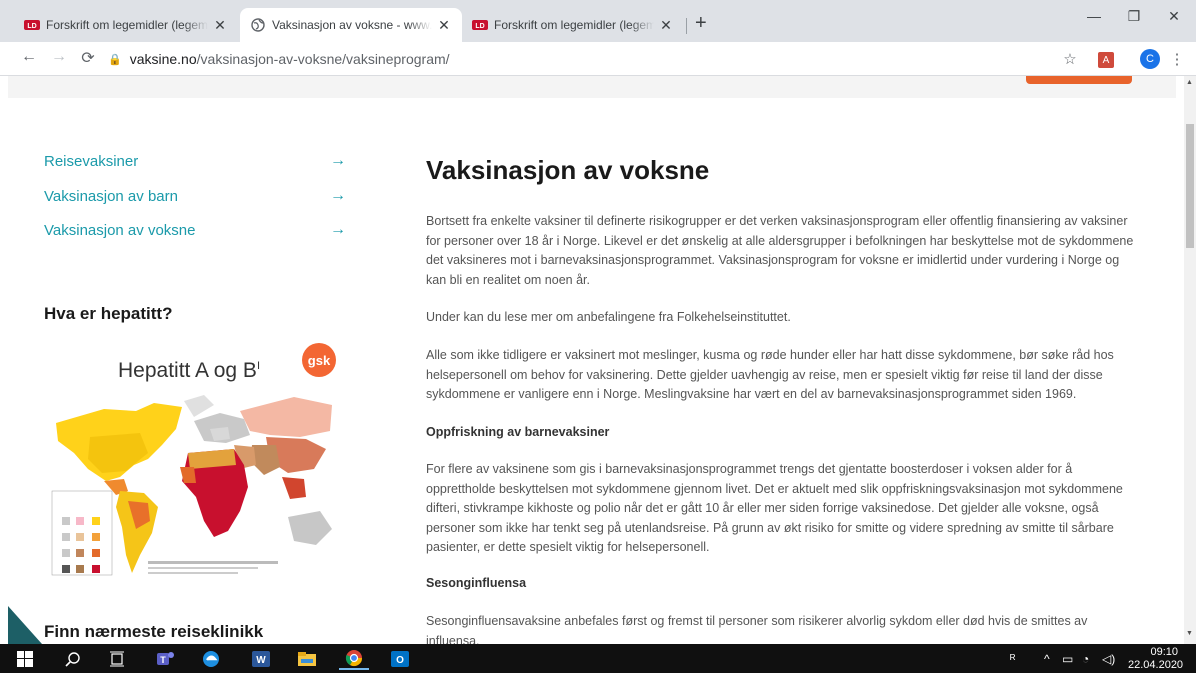 Image resolution: width=1196 pixels, height=673 pixels. I want to click on chrome-icon, so click(354, 659).